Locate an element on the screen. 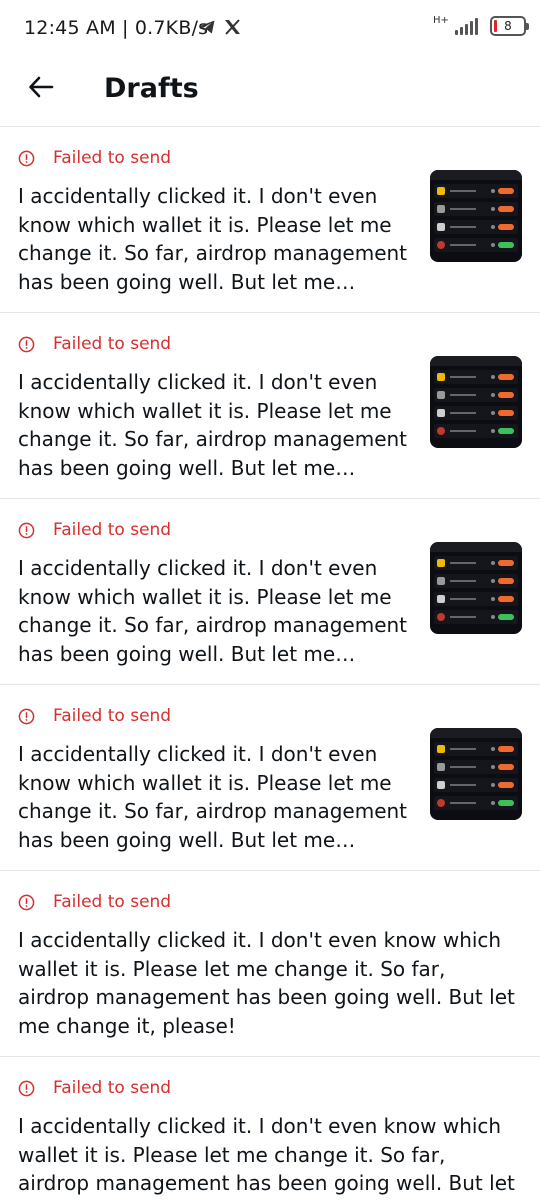 The height and width of the screenshot is (1200, 540). arrow-left-icon is located at coordinates (41, 89).